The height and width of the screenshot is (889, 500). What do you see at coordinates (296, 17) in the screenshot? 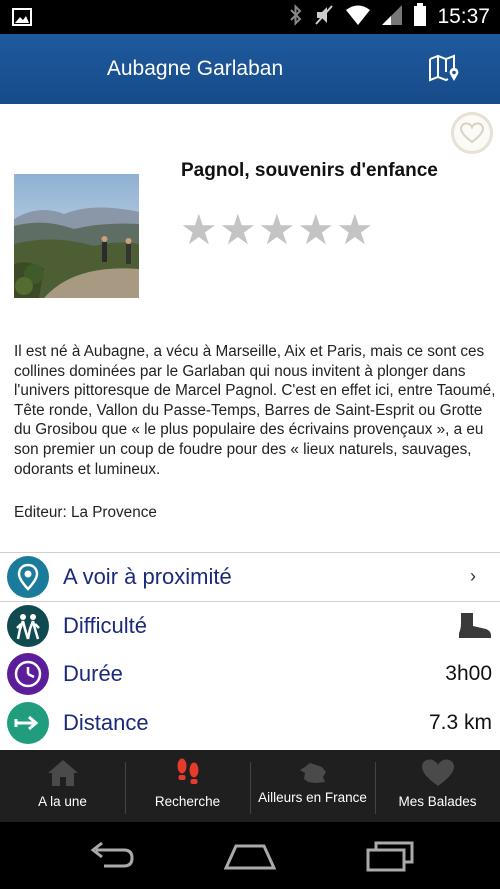
I see `bluetooth-icon` at bounding box center [296, 17].